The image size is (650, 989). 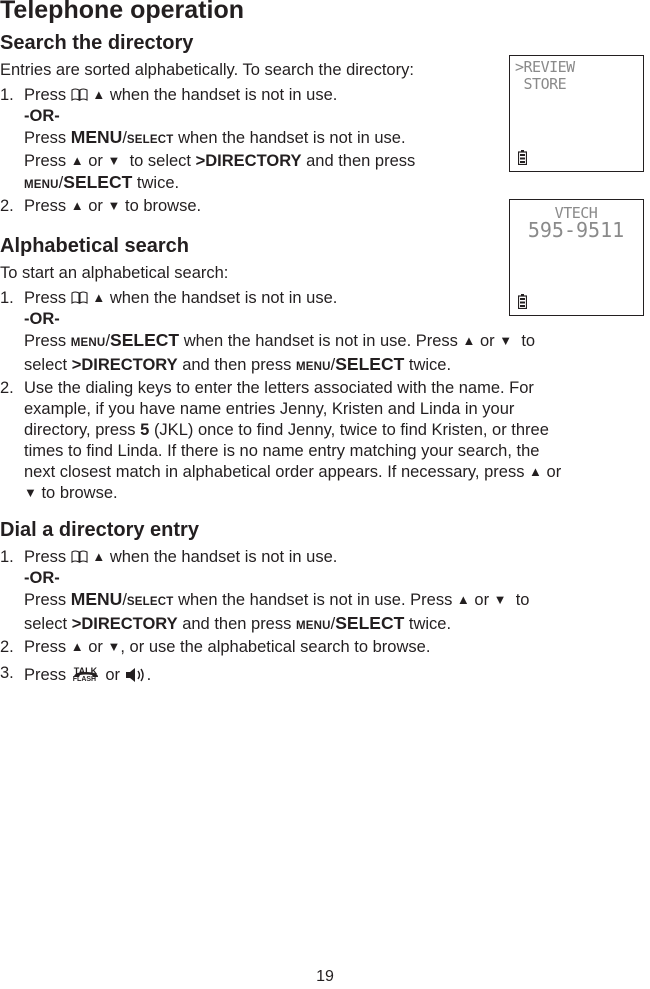 I want to click on page-title: Telephone operation, so click(x=122, y=12).